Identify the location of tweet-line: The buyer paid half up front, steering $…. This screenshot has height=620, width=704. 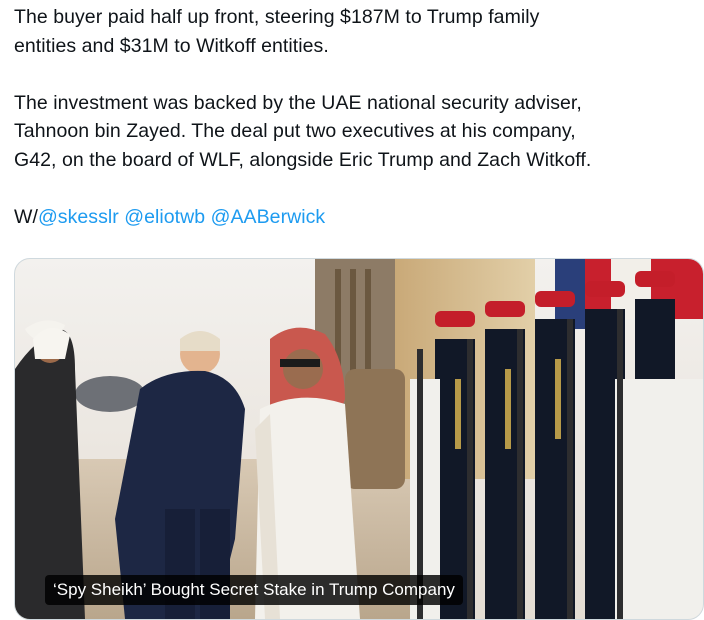
(277, 17).